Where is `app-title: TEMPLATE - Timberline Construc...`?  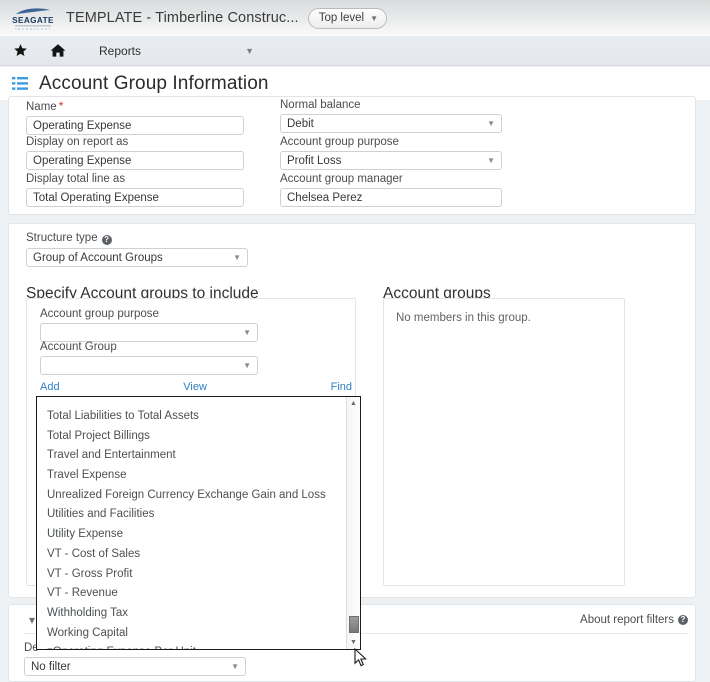 app-title: TEMPLATE - Timberline Construc... is located at coordinates (182, 18).